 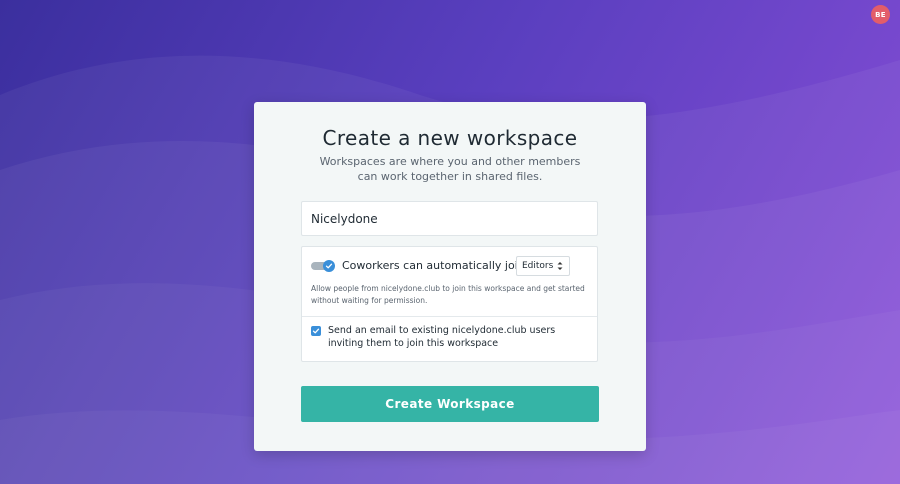 I want to click on role-select: Editors, so click(x=543, y=266).